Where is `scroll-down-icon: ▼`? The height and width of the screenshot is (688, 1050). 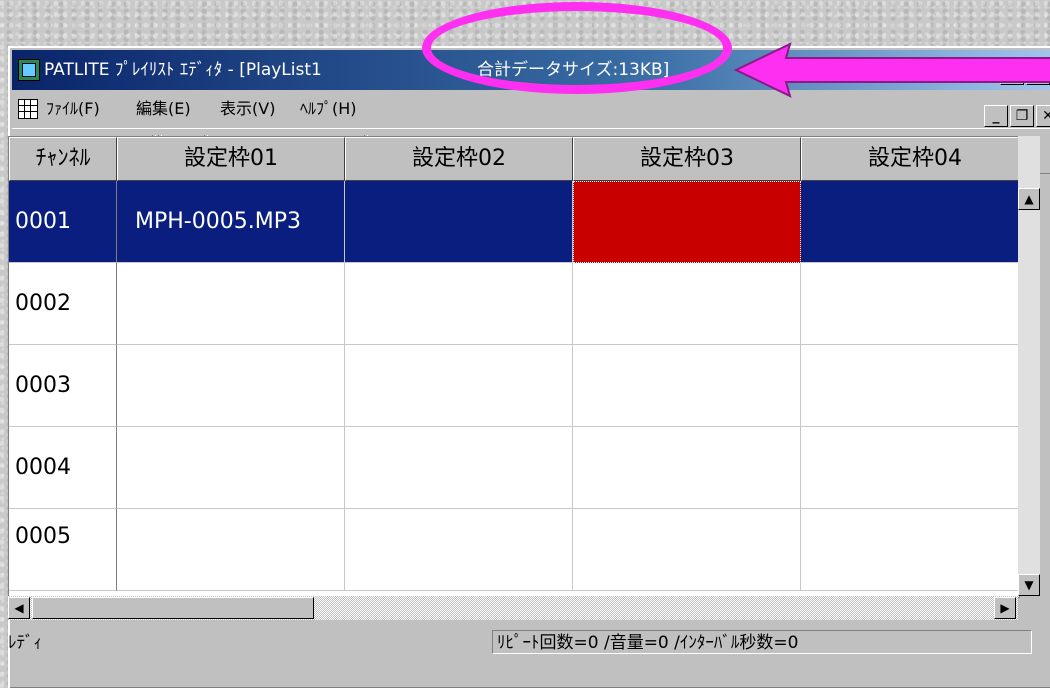
scroll-down-icon: ▼ is located at coordinates (1029, 585).